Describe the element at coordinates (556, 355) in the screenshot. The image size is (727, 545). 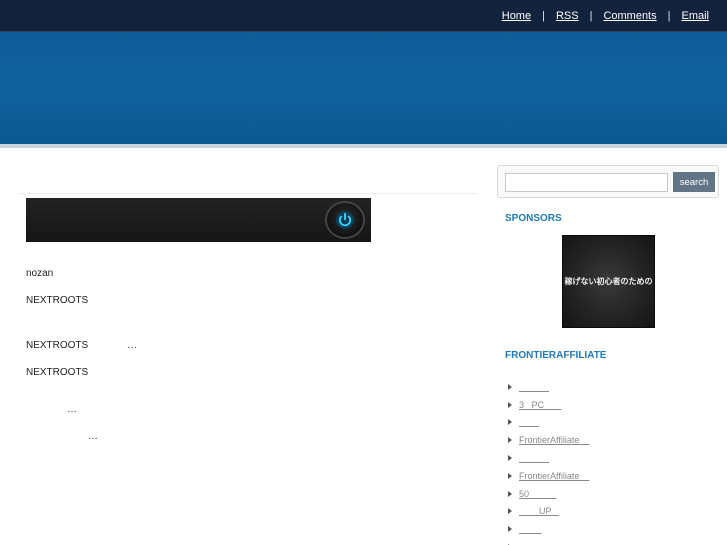
I see `frontier-affiliate-heading: FRONTIERAFFILIATE` at that location.